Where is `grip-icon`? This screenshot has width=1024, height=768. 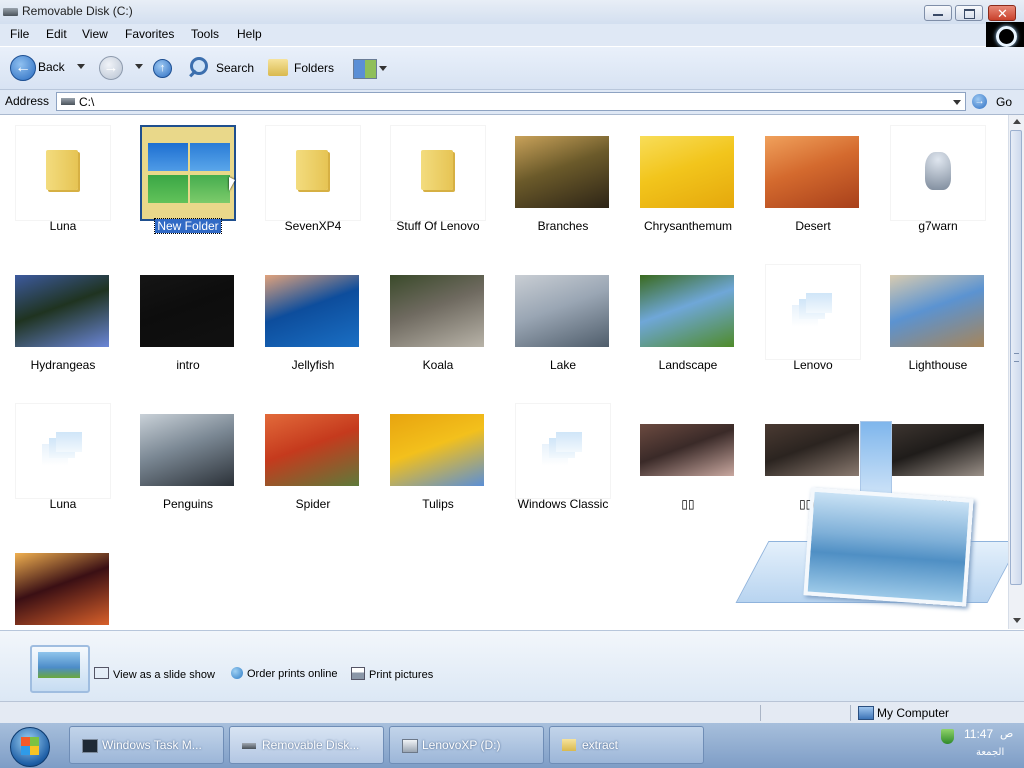
grip-icon is located at coordinates (1016, 357).